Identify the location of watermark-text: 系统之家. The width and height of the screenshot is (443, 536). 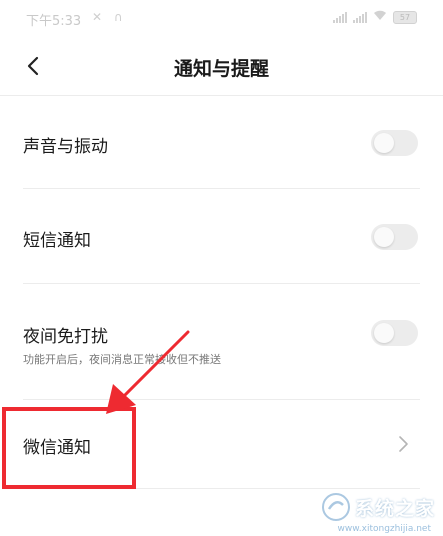
(394, 508).